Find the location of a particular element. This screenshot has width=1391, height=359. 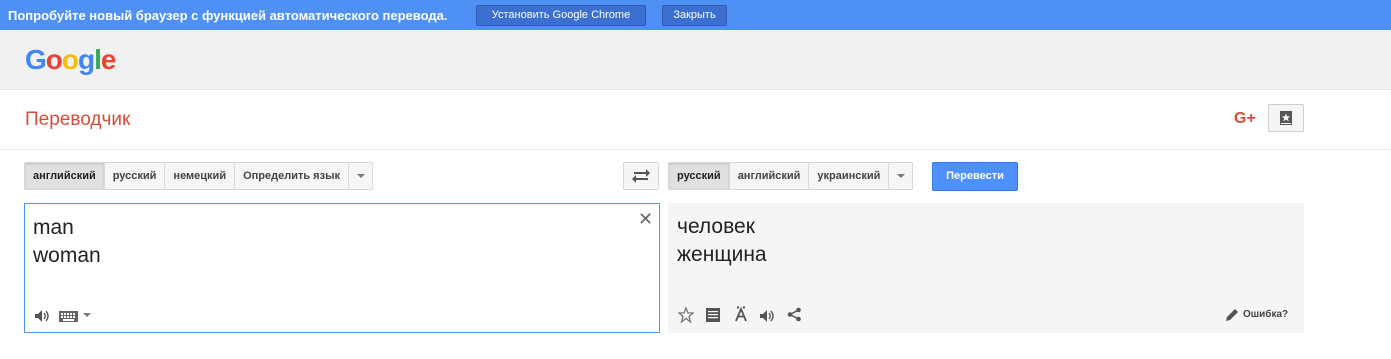

phrasebook-button is located at coordinates (1286, 118).